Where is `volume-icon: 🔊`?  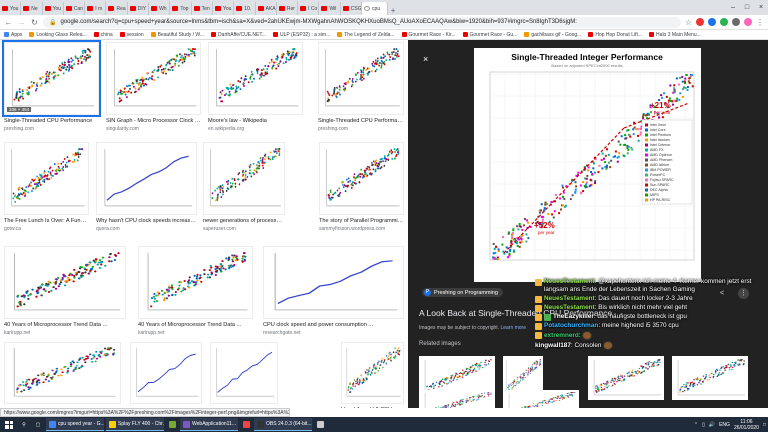 volume-icon: 🔊 is located at coordinates (712, 425).